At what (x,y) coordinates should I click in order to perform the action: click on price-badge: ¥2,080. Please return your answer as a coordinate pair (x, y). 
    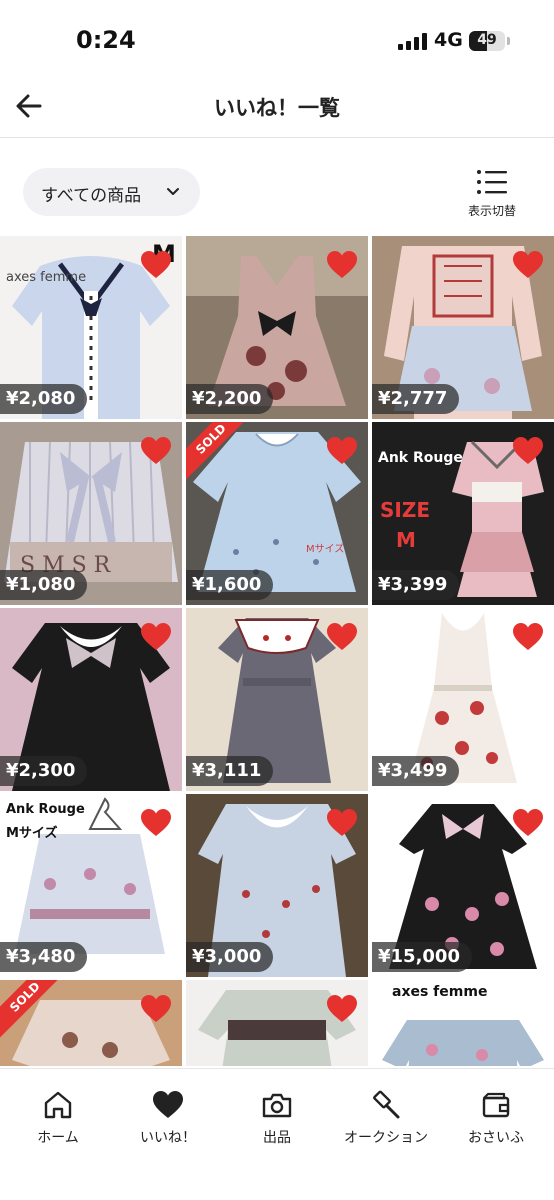
    Looking at the image, I should click on (44, 399).